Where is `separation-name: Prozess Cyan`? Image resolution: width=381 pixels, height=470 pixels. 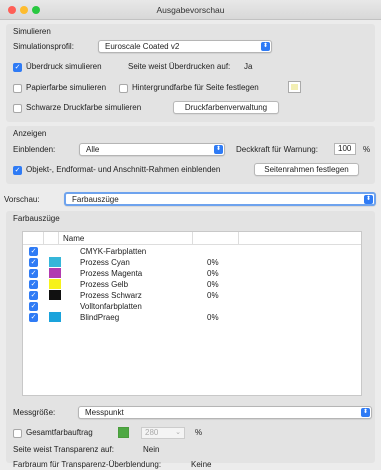 separation-name: Prozess Cyan is located at coordinates (105, 262).